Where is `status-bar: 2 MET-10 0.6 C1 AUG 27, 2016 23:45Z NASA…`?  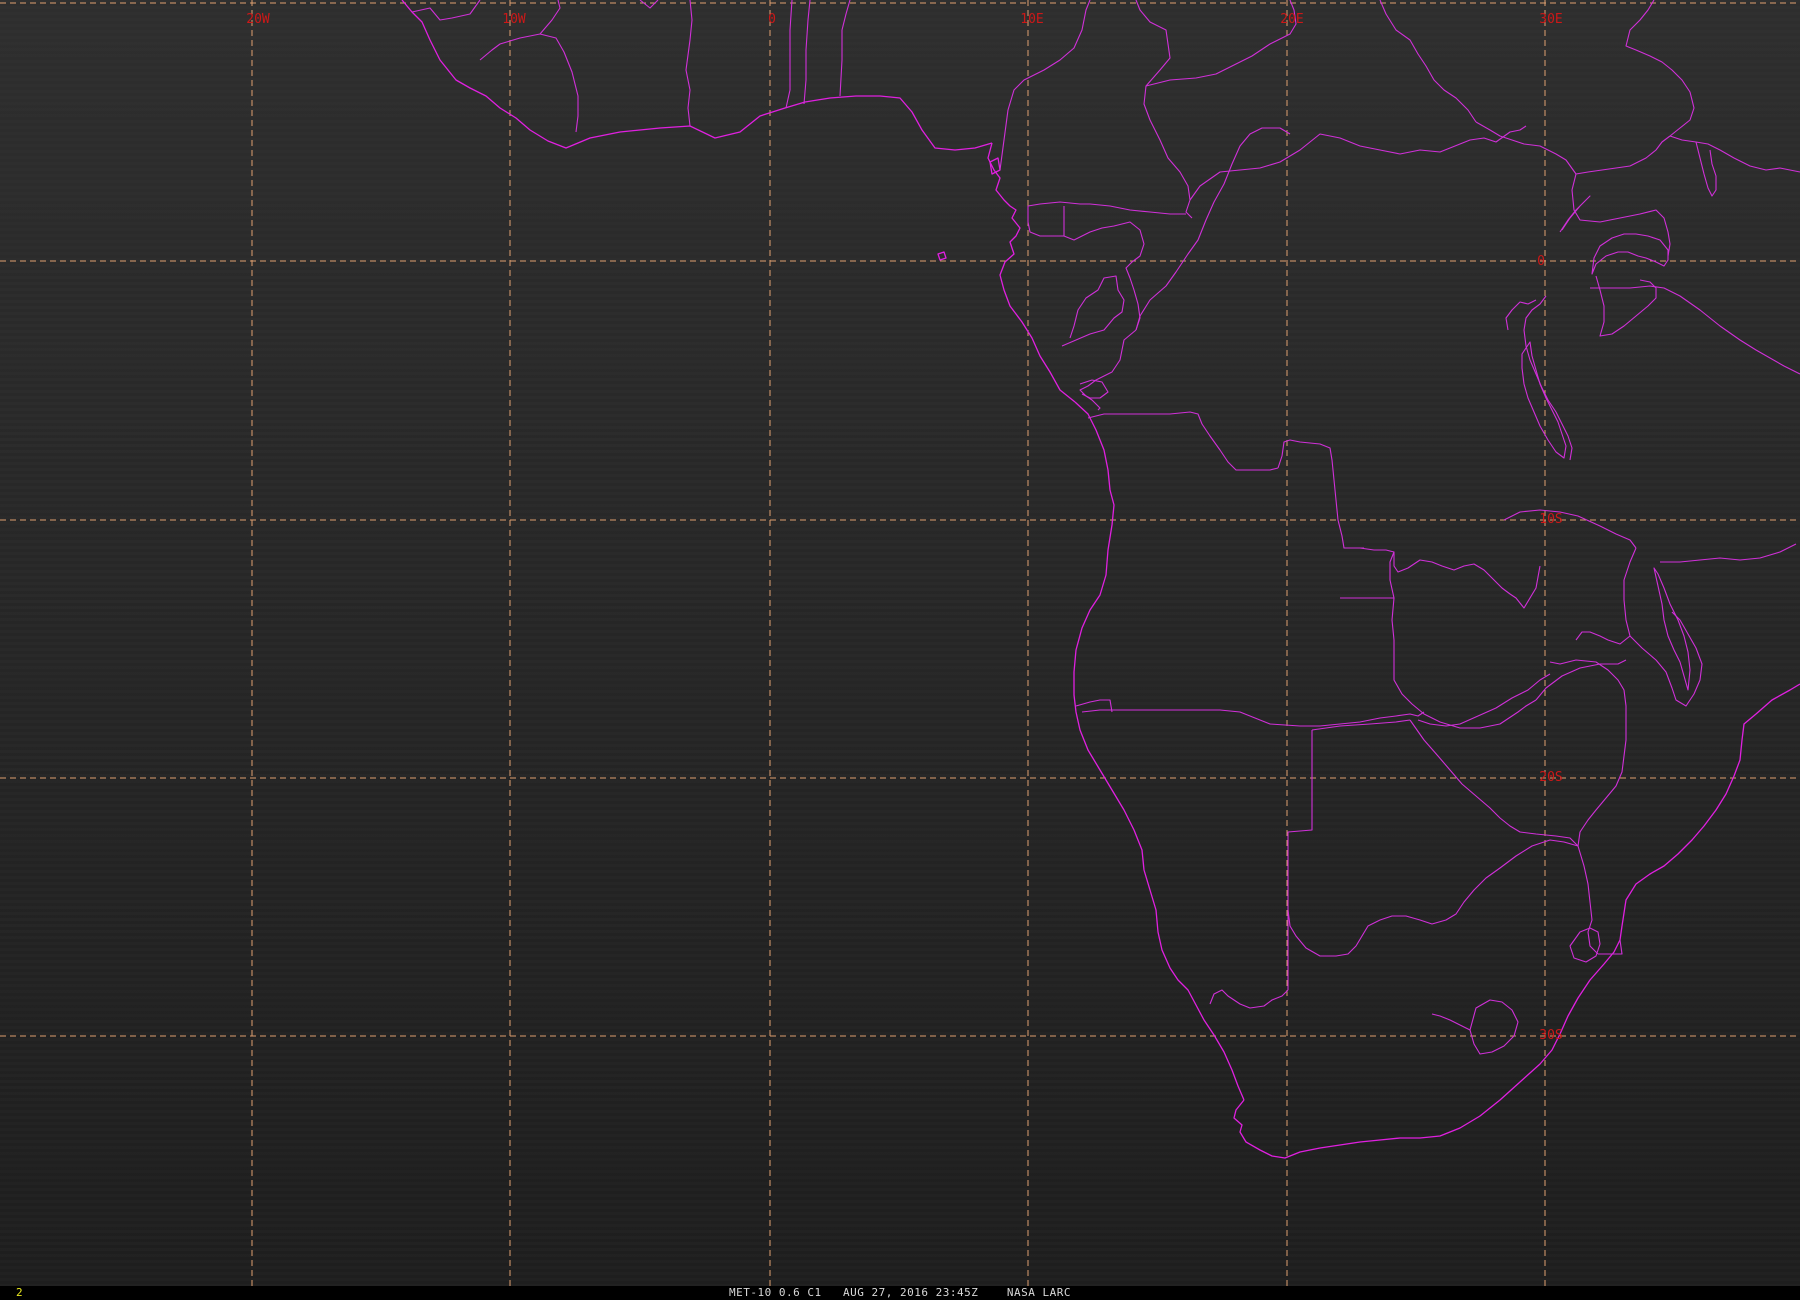
status-bar: 2 MET-10 0.6 C1 AUG 27, 2016 23:45Z NASA… is located at coordinates (900, 1293).